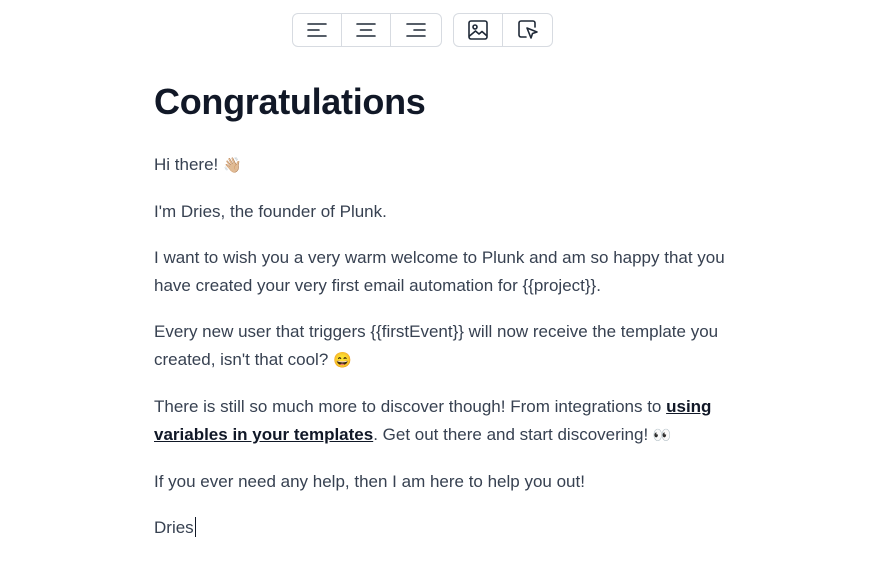 The height and width of the screenshot is (579, 871). I want to click on align-left-button, so click(317, 30).